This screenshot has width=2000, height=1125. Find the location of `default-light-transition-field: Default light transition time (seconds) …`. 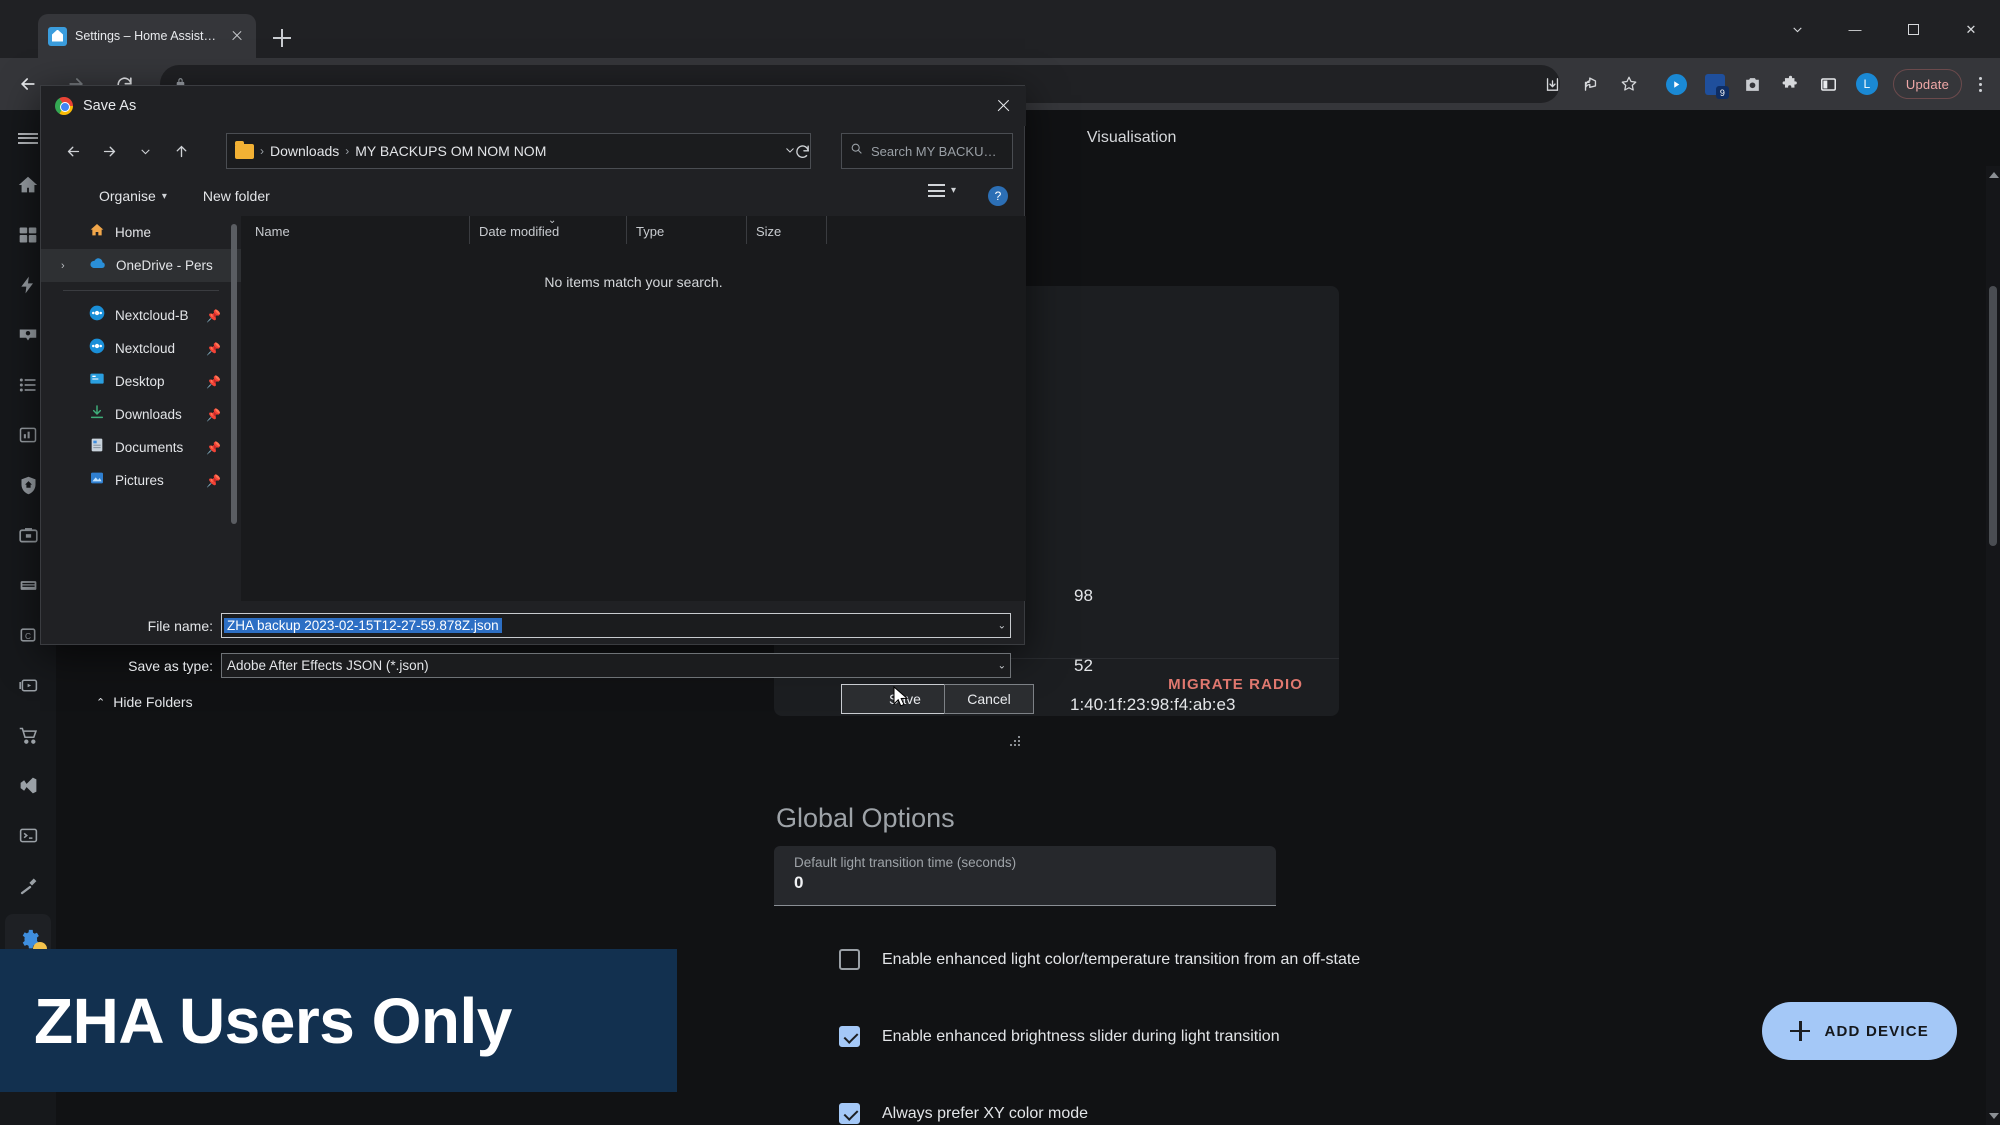

default-light-transition-field: Default light transition time (seconds) … is located at coordinates (1025, 876).